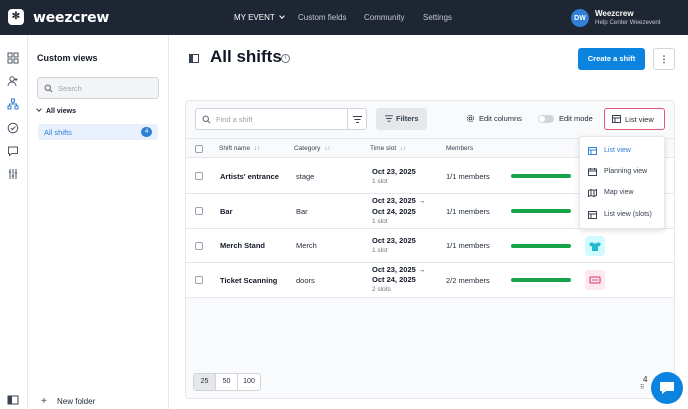 This screenshot has width=688, height=409. Describe the element at coordinates (381, 289) in the screenshot. I see `slot-count: 2 slots` at that location.